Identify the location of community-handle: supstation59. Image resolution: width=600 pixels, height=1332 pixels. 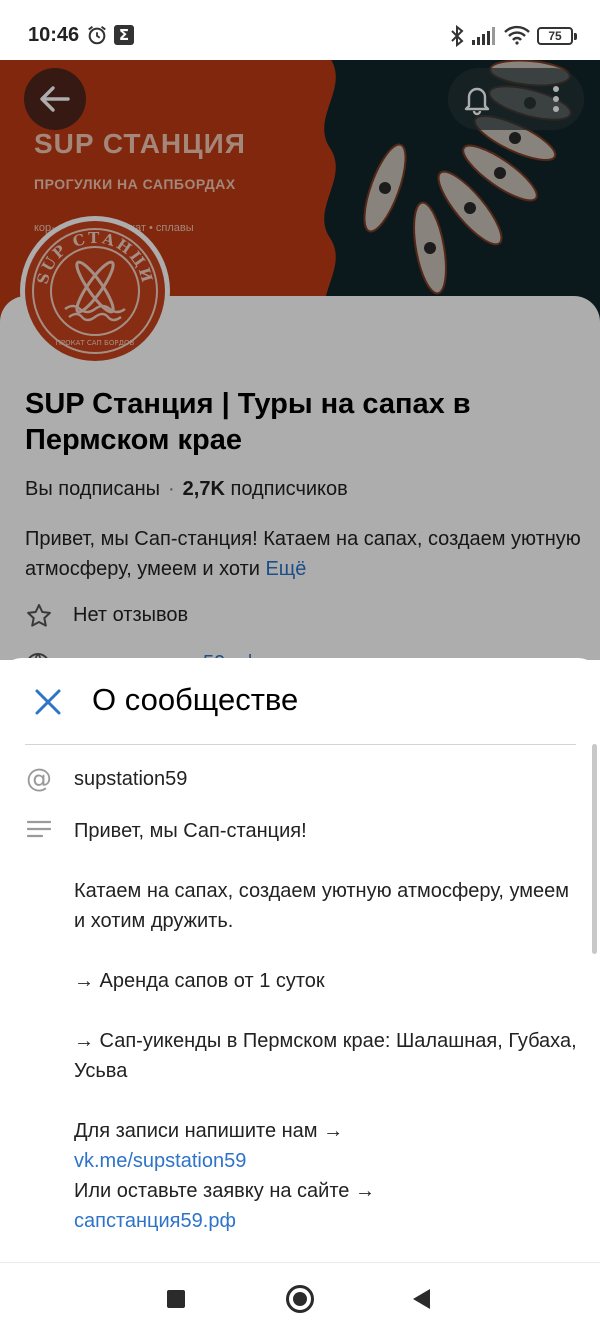
(130, 779).